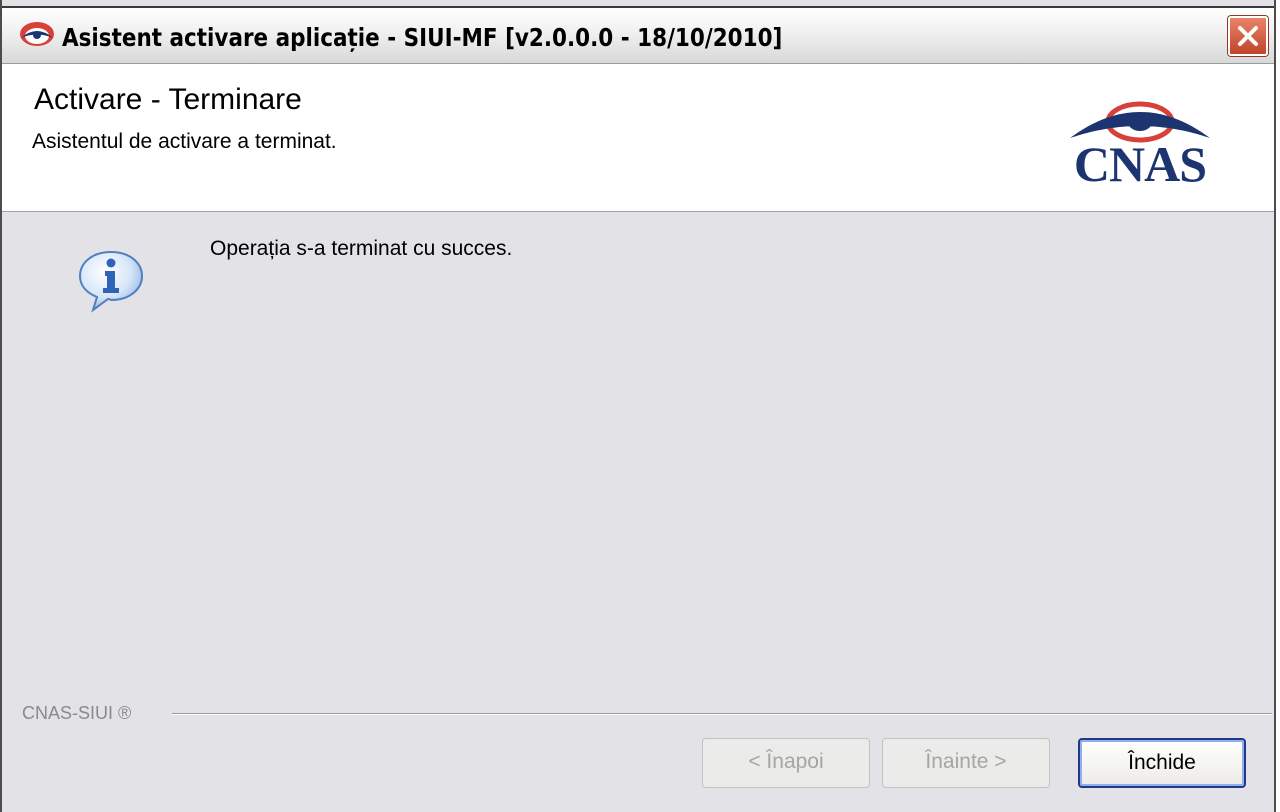 Image resolution: width=1280 pixels, height=812 pixels. I want to click on info-icon, so click(111, 281).